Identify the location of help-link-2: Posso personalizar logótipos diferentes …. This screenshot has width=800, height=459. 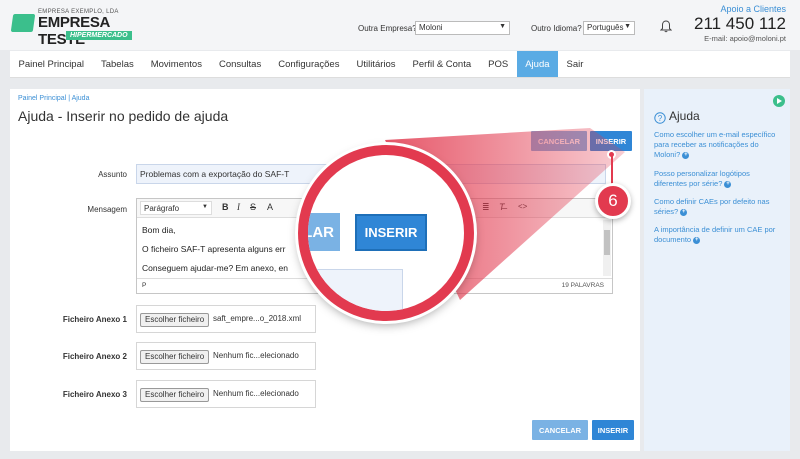
(719, 179).